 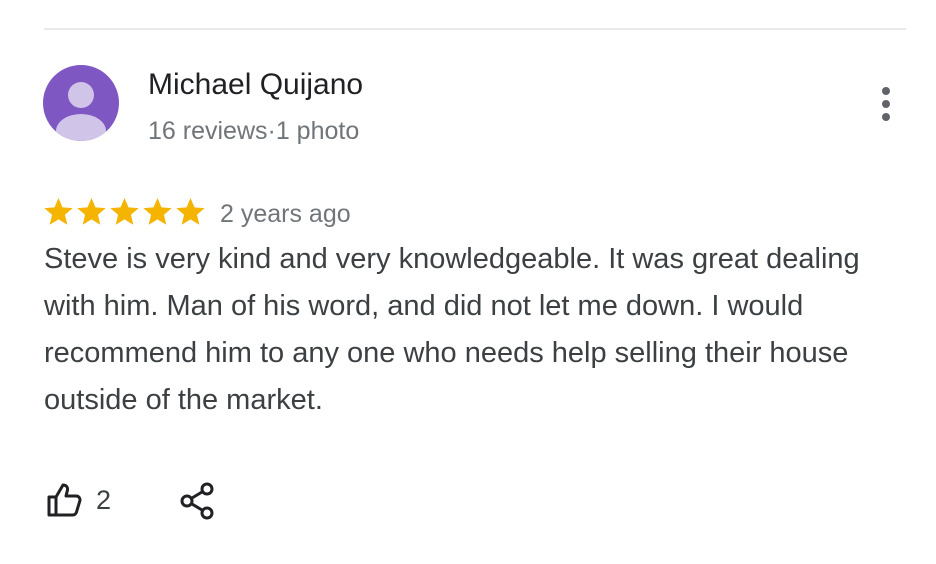 I want to click on like-count: 2, so click(x=104, y=499).